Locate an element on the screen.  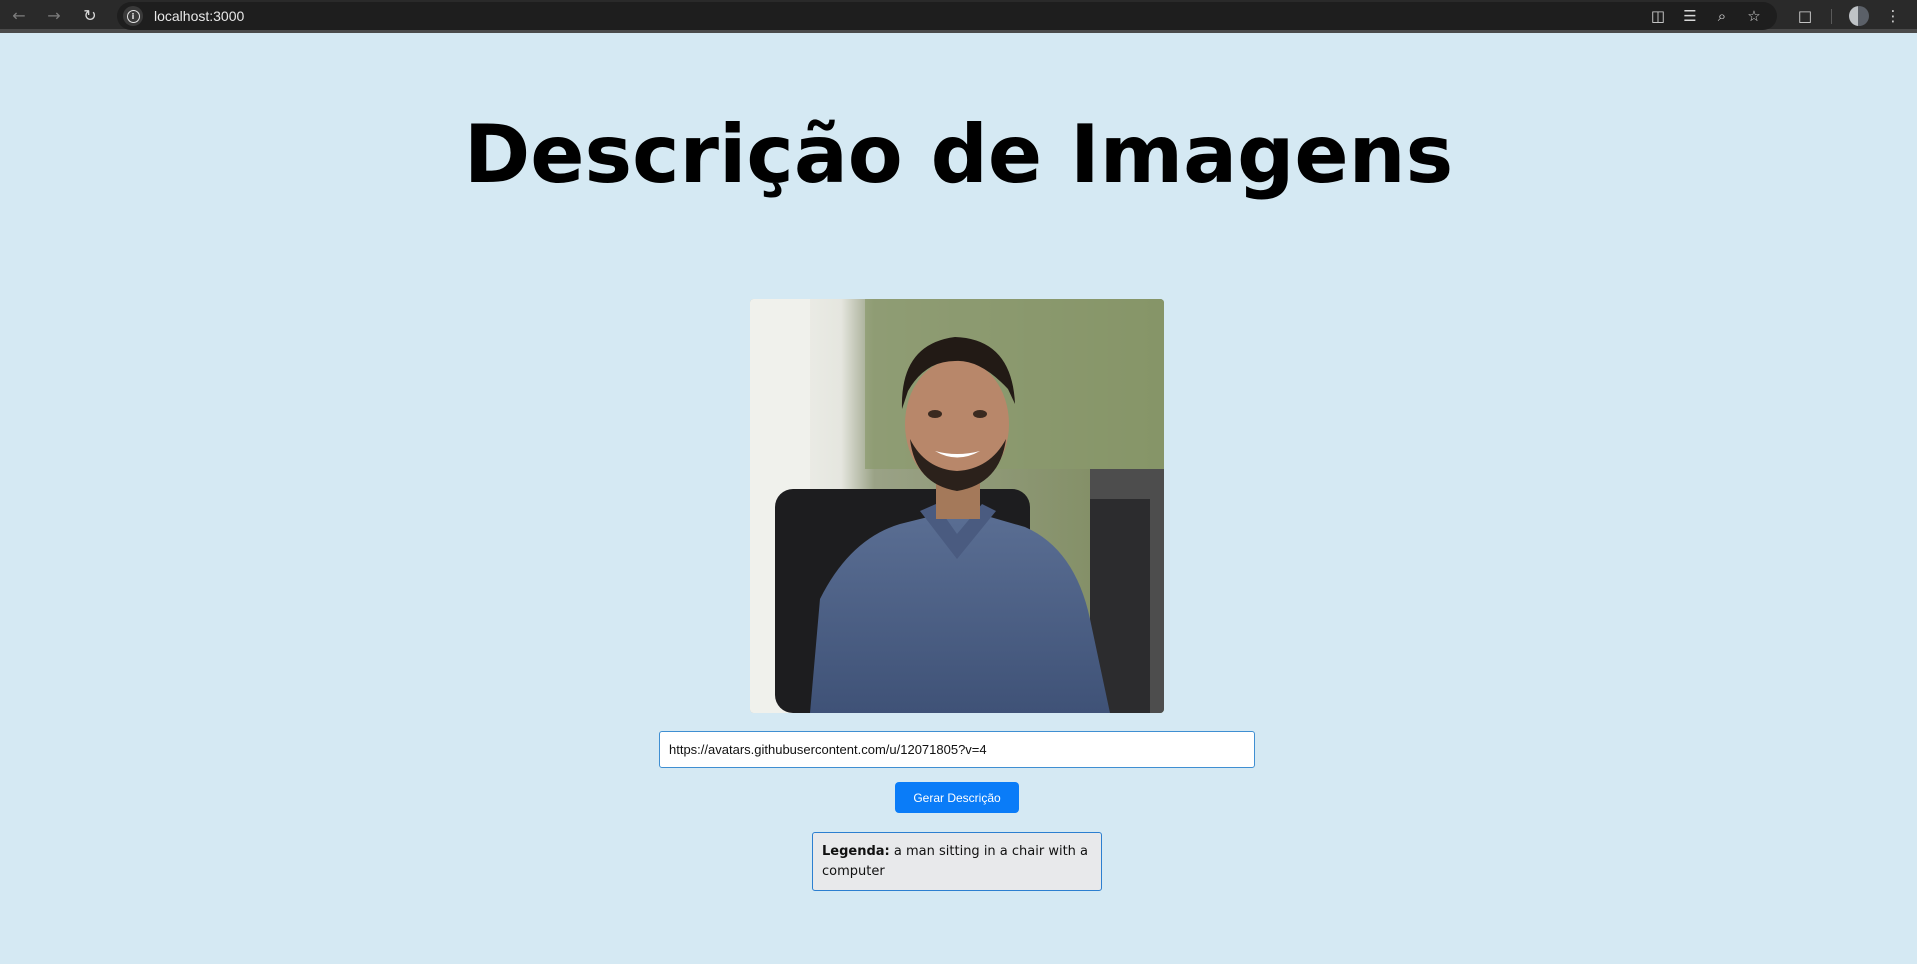
page-title: Descrição de Imagens is located at coordinates (958, 154).